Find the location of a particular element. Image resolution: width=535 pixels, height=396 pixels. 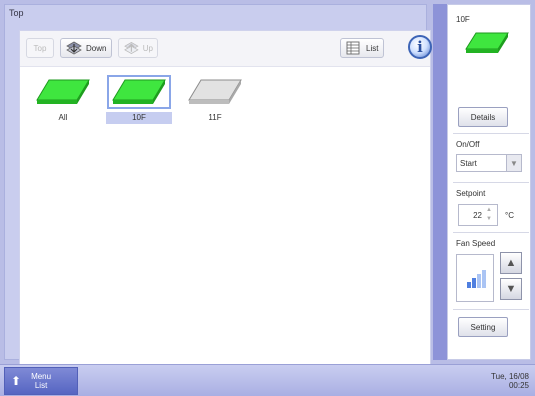

top-button: Top is located at coordinates (40, 48).